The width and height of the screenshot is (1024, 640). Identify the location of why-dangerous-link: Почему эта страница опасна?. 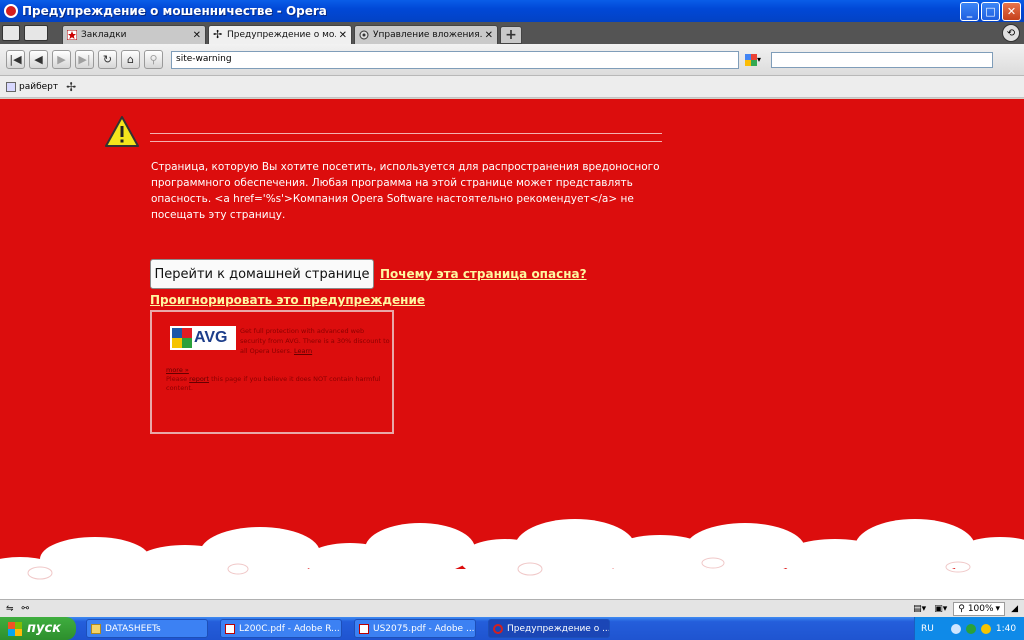
(483, 274).